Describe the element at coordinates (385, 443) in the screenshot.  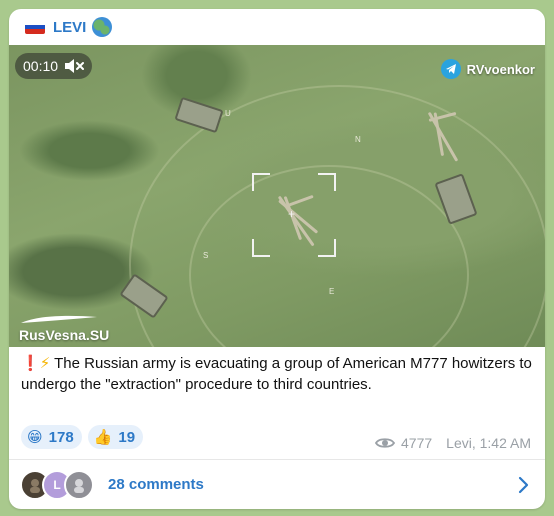
I see `eye-icon` at that location.